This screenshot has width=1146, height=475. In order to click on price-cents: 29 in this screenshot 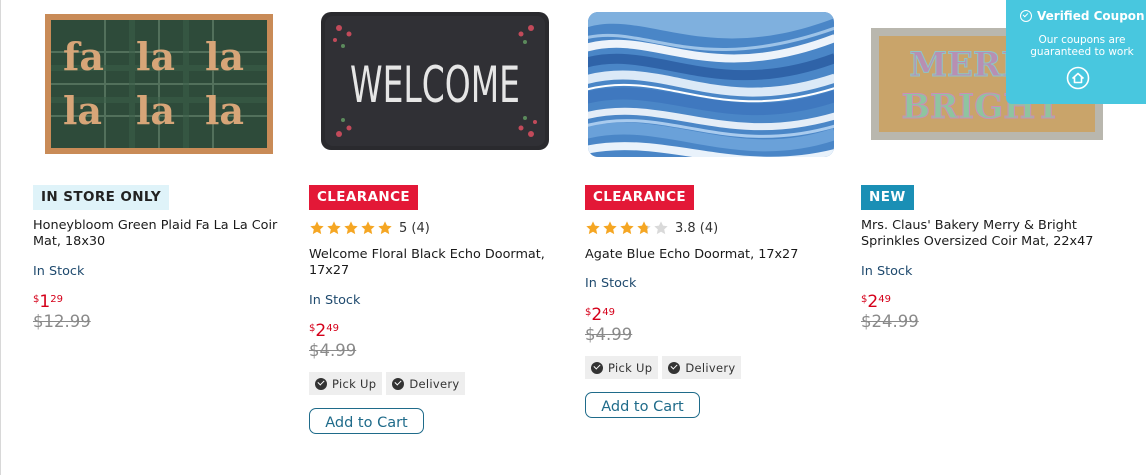, I will do `click(56, 299)`.